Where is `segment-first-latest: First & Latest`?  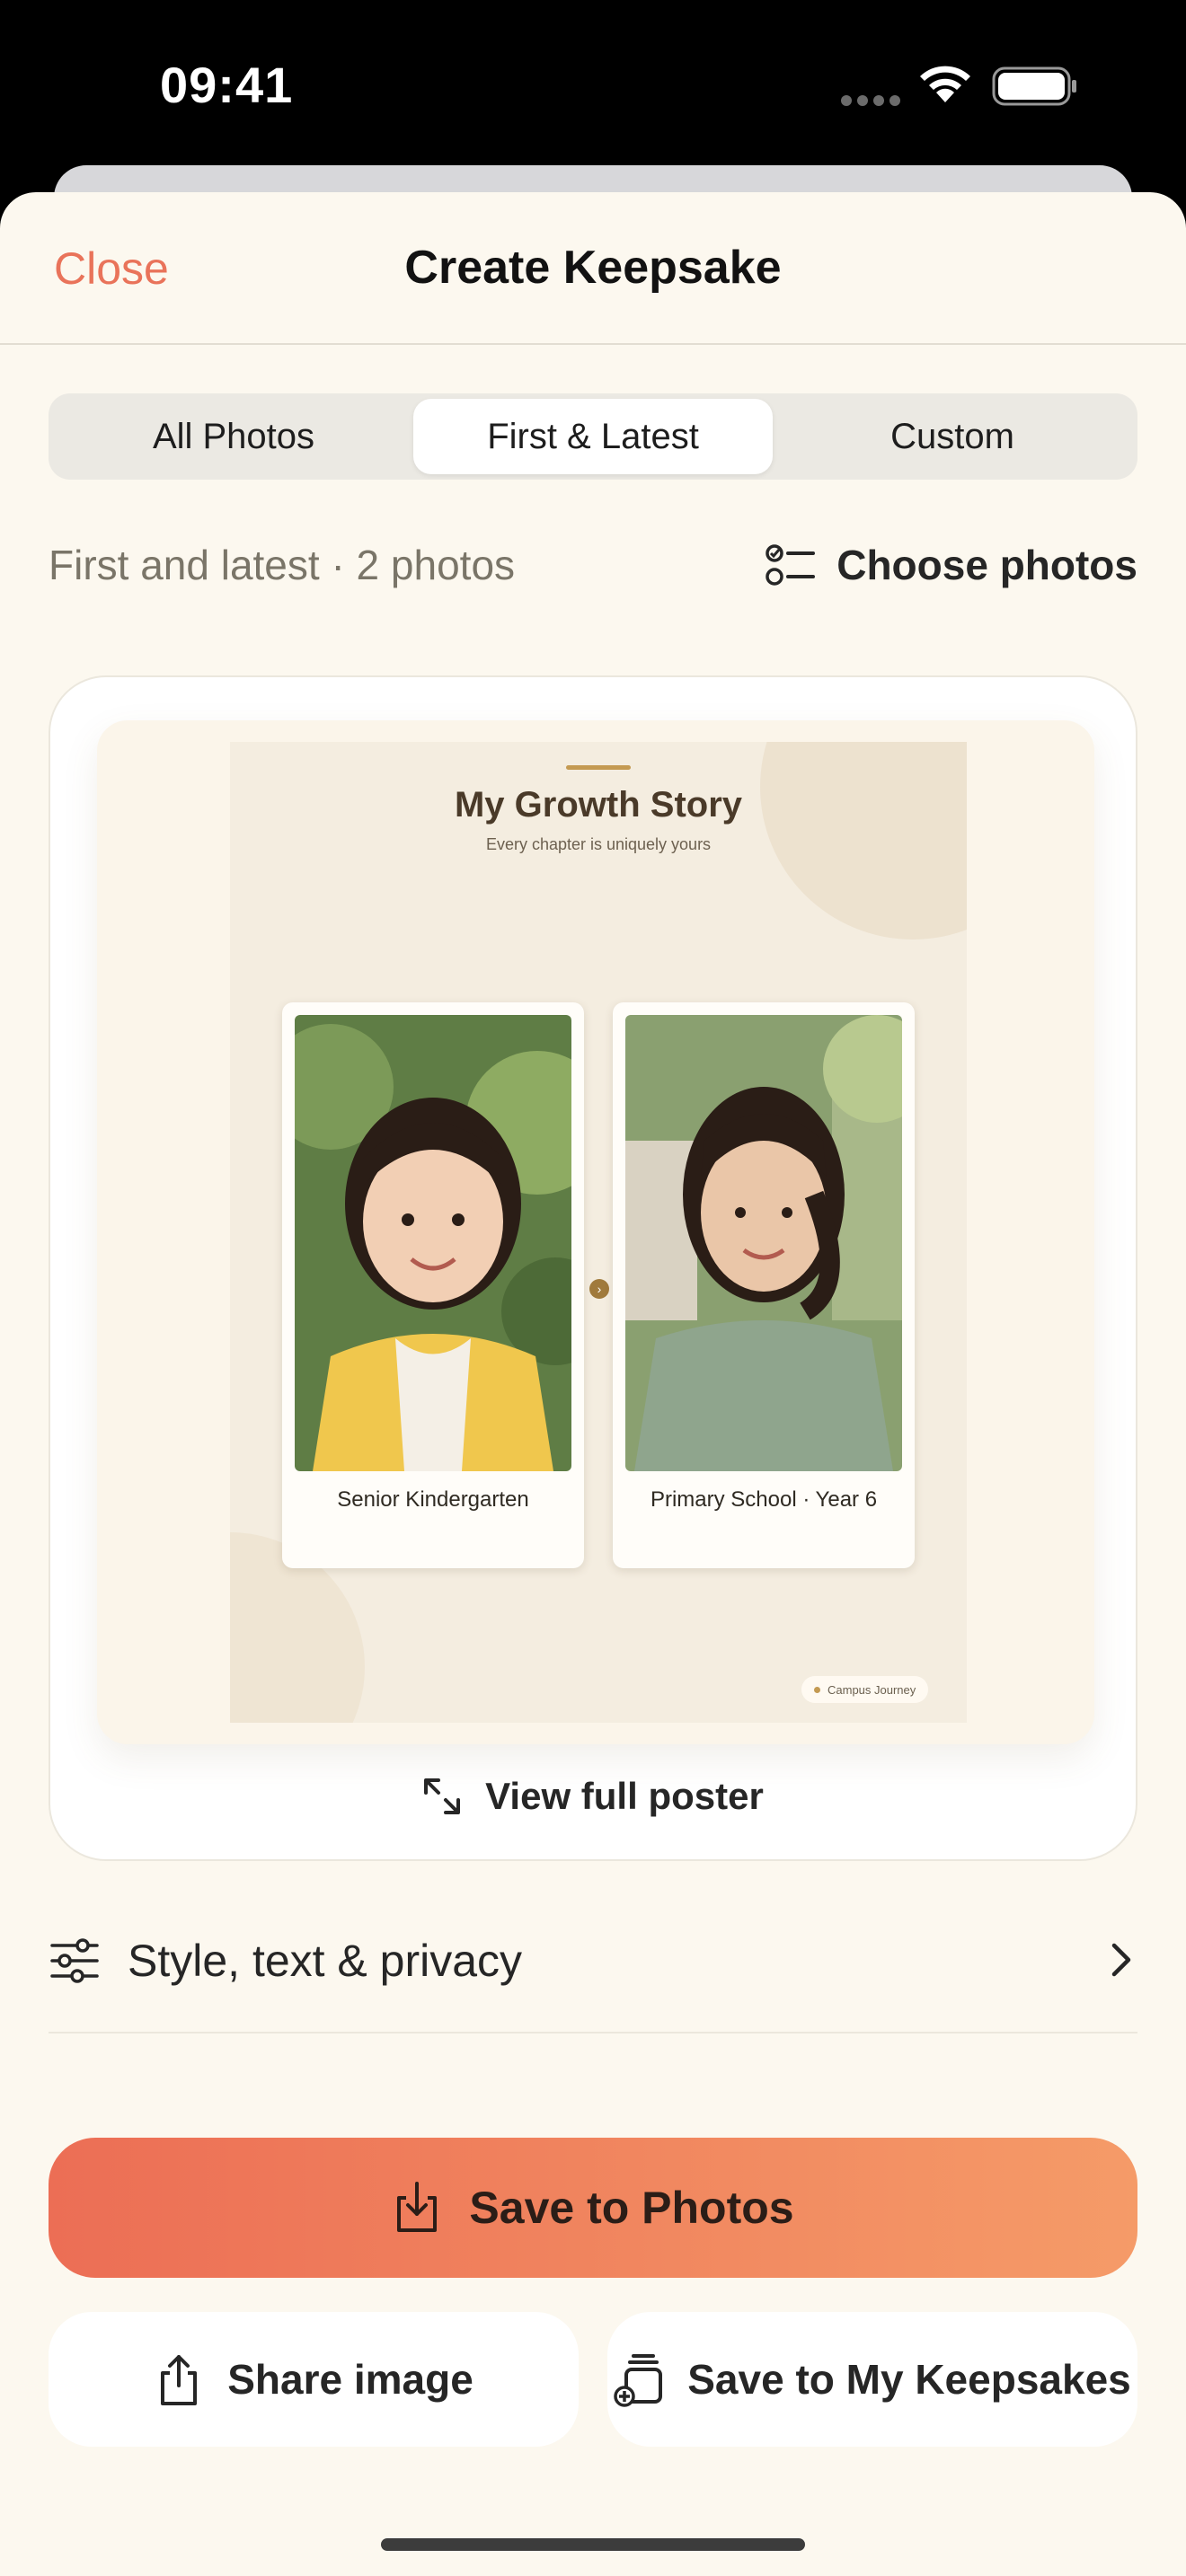
segment-first-latest: First & Latest is located at coordinates (593, 436).